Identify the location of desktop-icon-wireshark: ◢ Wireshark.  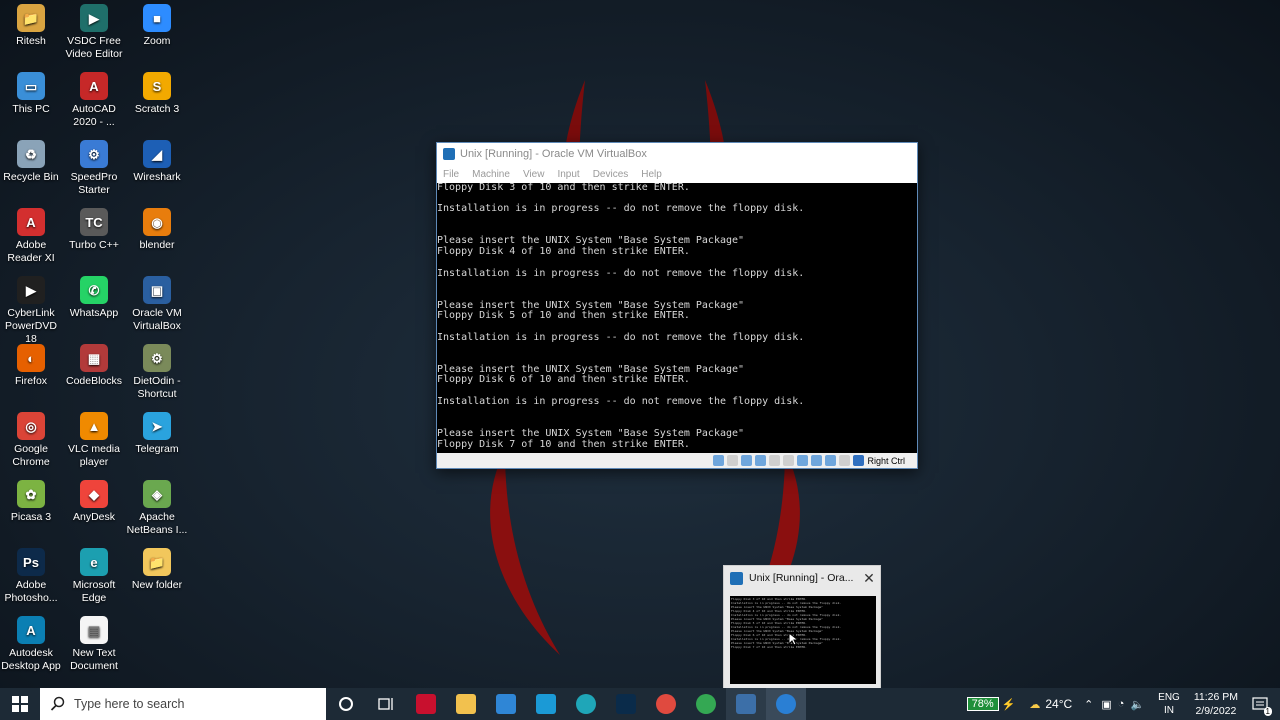
(157, 162).